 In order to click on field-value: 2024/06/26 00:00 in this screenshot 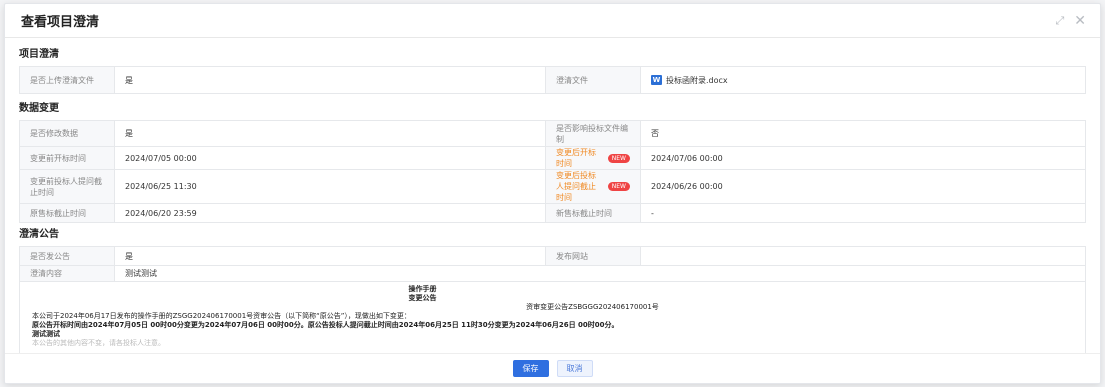, I will do `click(863, 186)`.